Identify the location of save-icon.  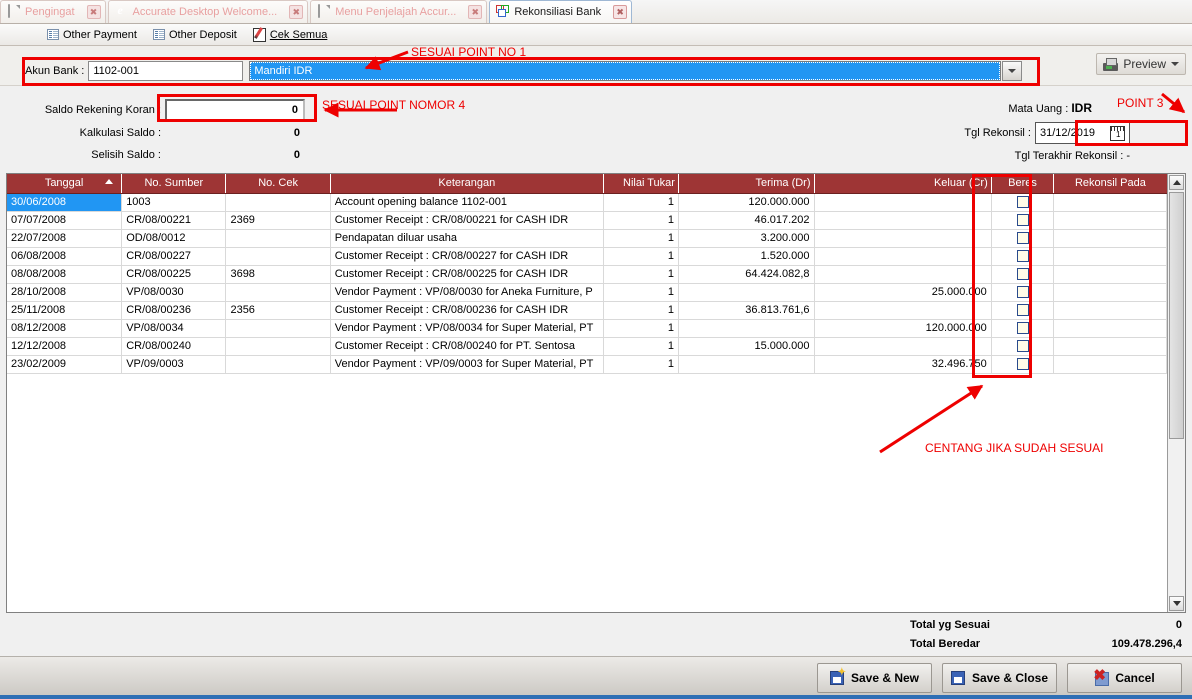
(957, 678).